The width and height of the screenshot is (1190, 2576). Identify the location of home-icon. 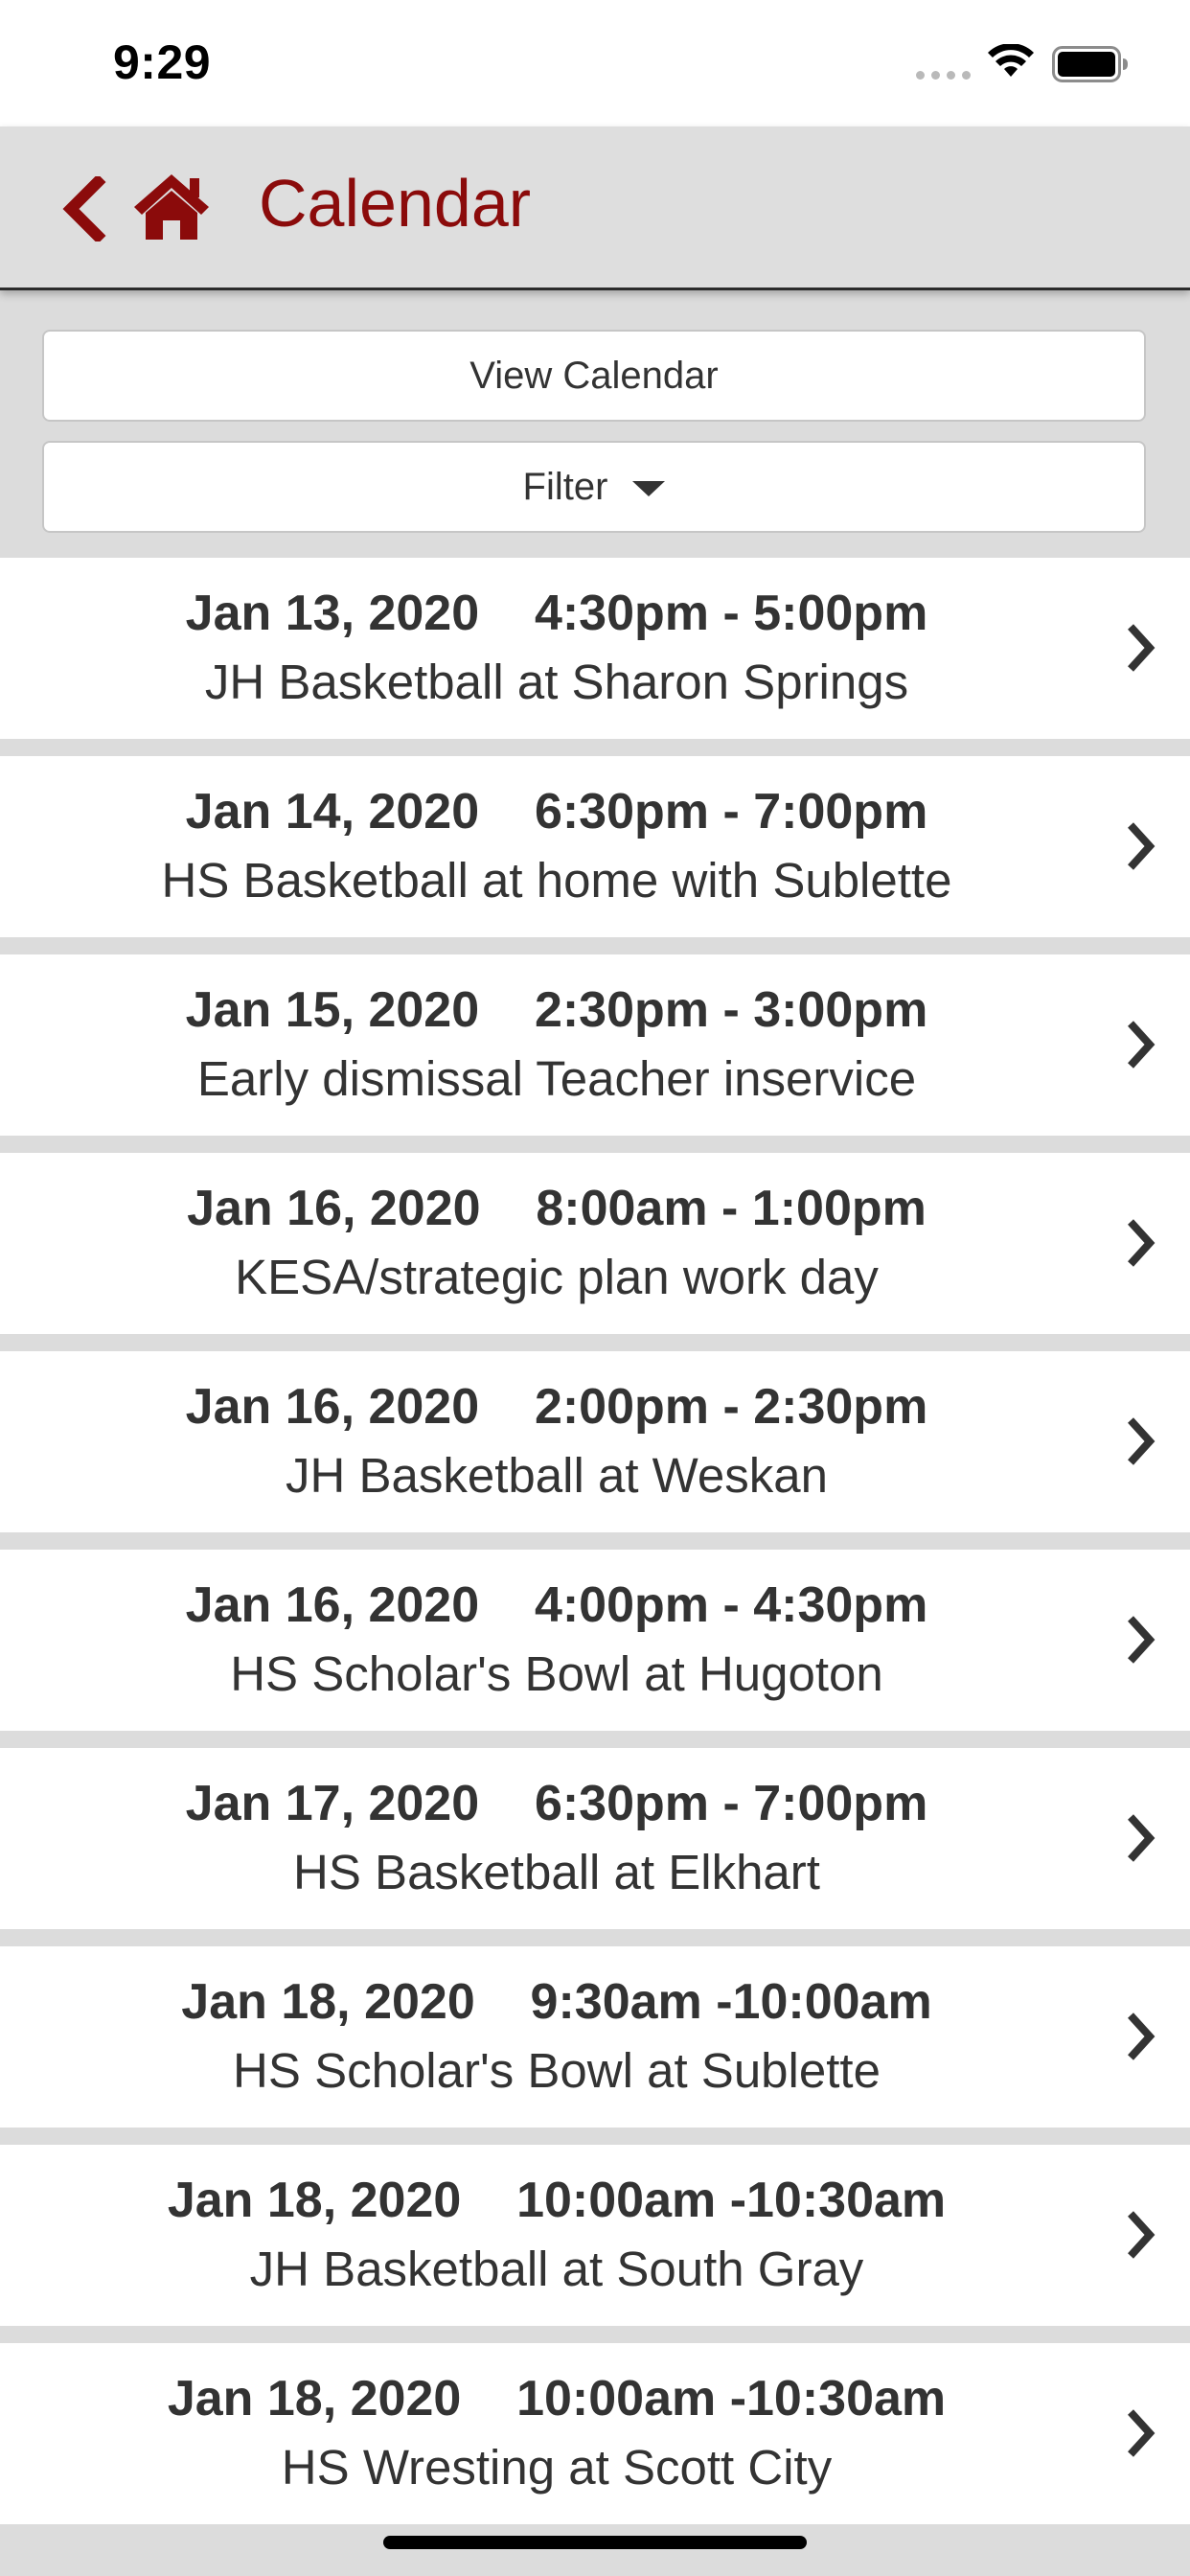
(171, 206).